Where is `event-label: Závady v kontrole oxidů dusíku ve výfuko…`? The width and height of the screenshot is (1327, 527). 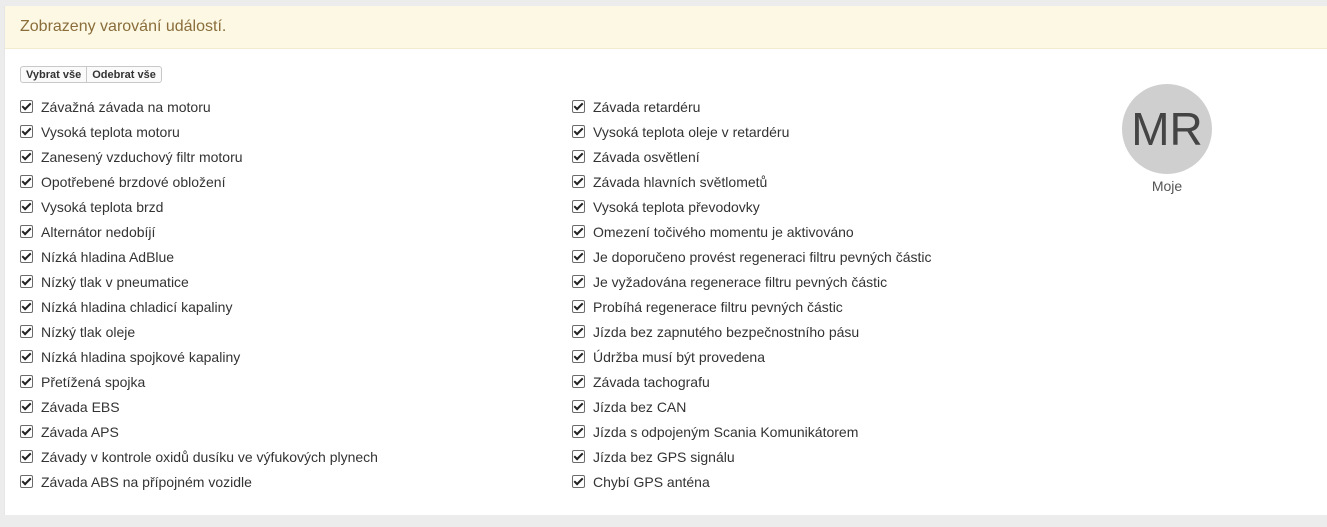 event-label: Závady v kontrole oxidů dusíku ve výfuko… is located at coordinates (209, 456).